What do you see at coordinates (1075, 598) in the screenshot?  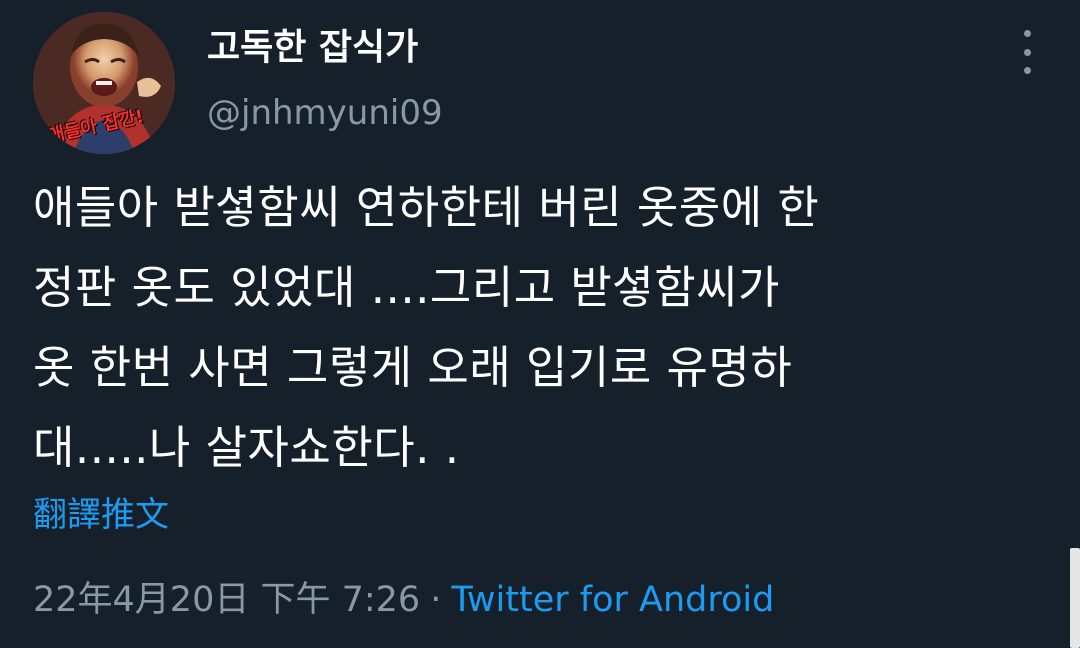 I see `scrollbar` at bounding box center [1075, 598].